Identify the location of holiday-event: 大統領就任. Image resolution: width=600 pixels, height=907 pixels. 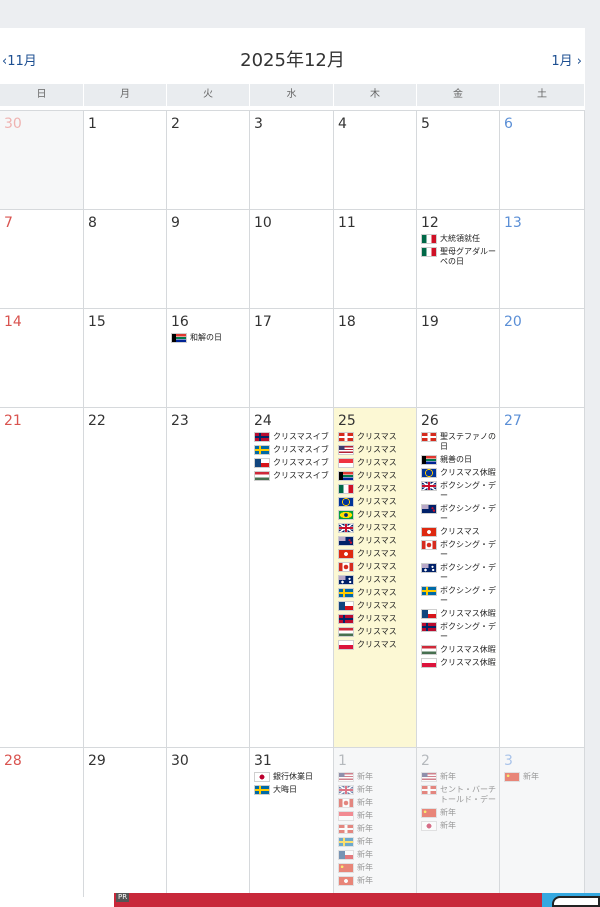
(460, 239).